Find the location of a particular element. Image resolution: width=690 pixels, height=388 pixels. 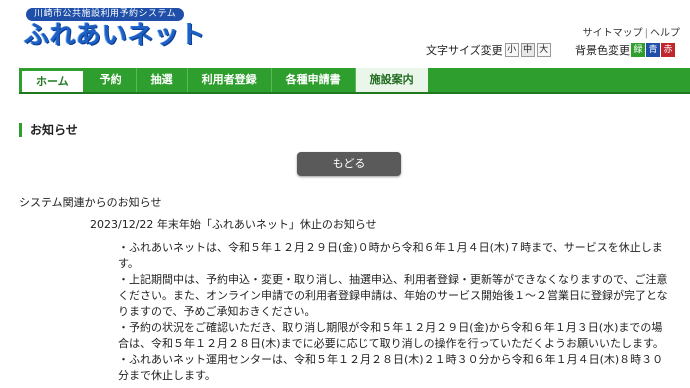

sitemap-link: サイトマップ is located at coordinates (613, 33).